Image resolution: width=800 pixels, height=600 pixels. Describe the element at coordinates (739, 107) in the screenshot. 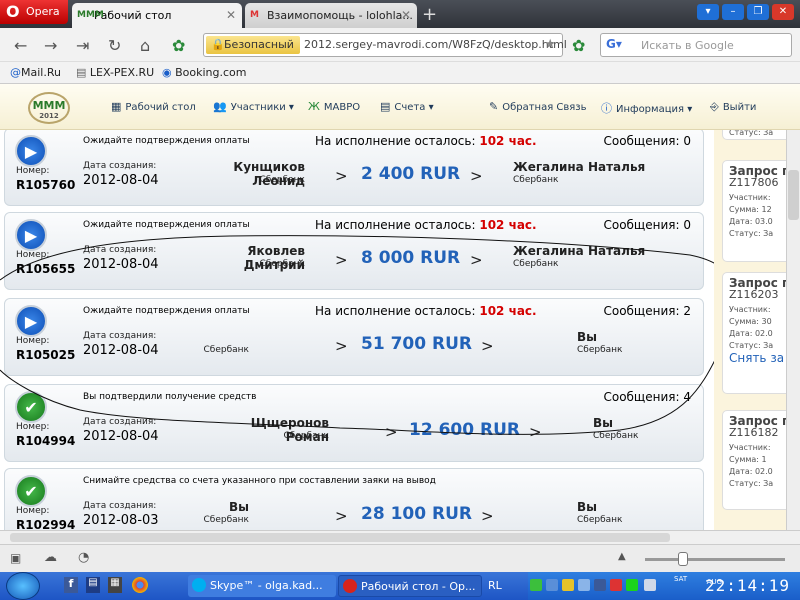

I see `menu-label: Выйти` at that location.